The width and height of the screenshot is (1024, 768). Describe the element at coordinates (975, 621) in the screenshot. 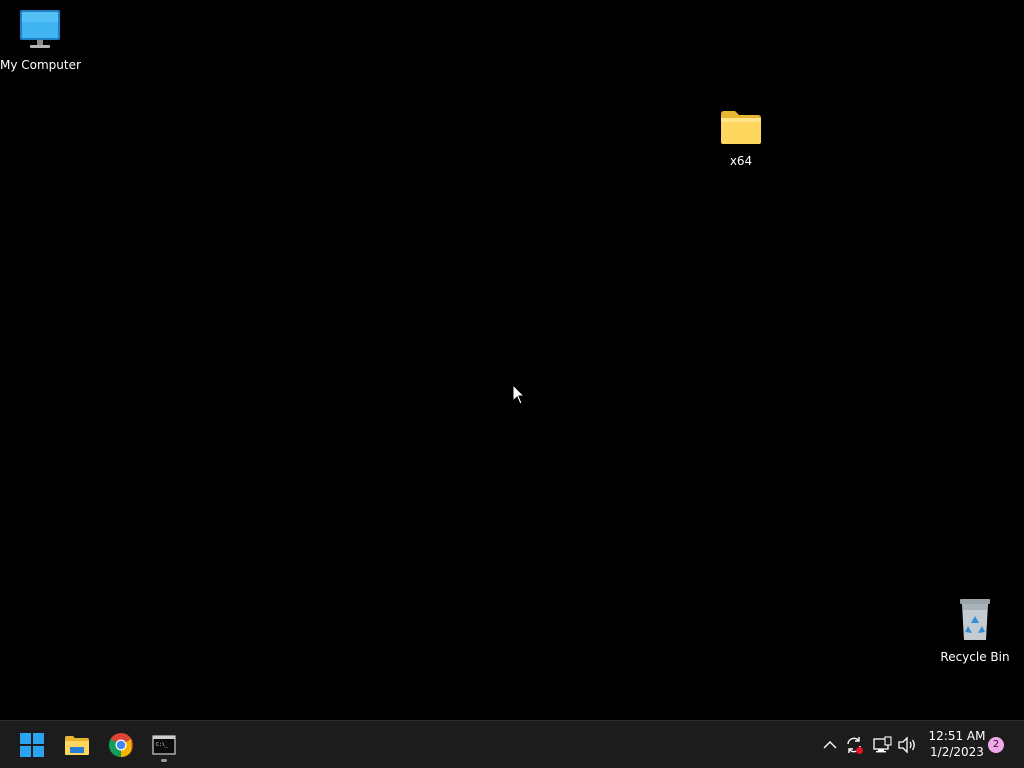

I see `recycle-bin-icon` at that location.